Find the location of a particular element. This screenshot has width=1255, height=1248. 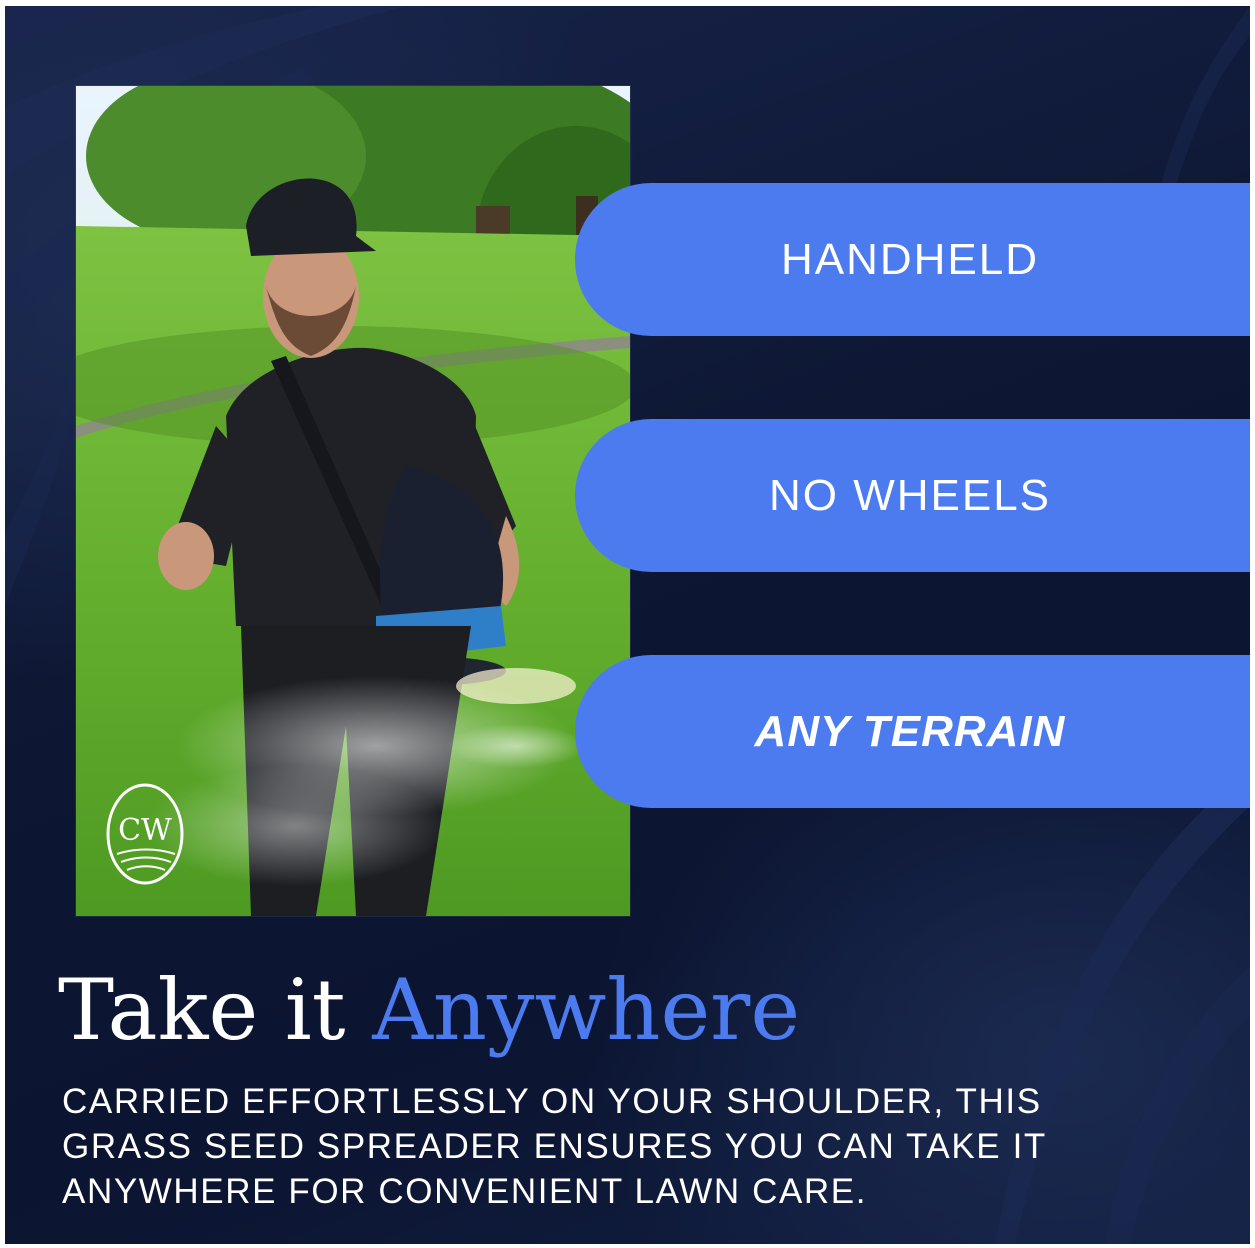

feature-label: HANDHELD is located at coordinates (910, 259).